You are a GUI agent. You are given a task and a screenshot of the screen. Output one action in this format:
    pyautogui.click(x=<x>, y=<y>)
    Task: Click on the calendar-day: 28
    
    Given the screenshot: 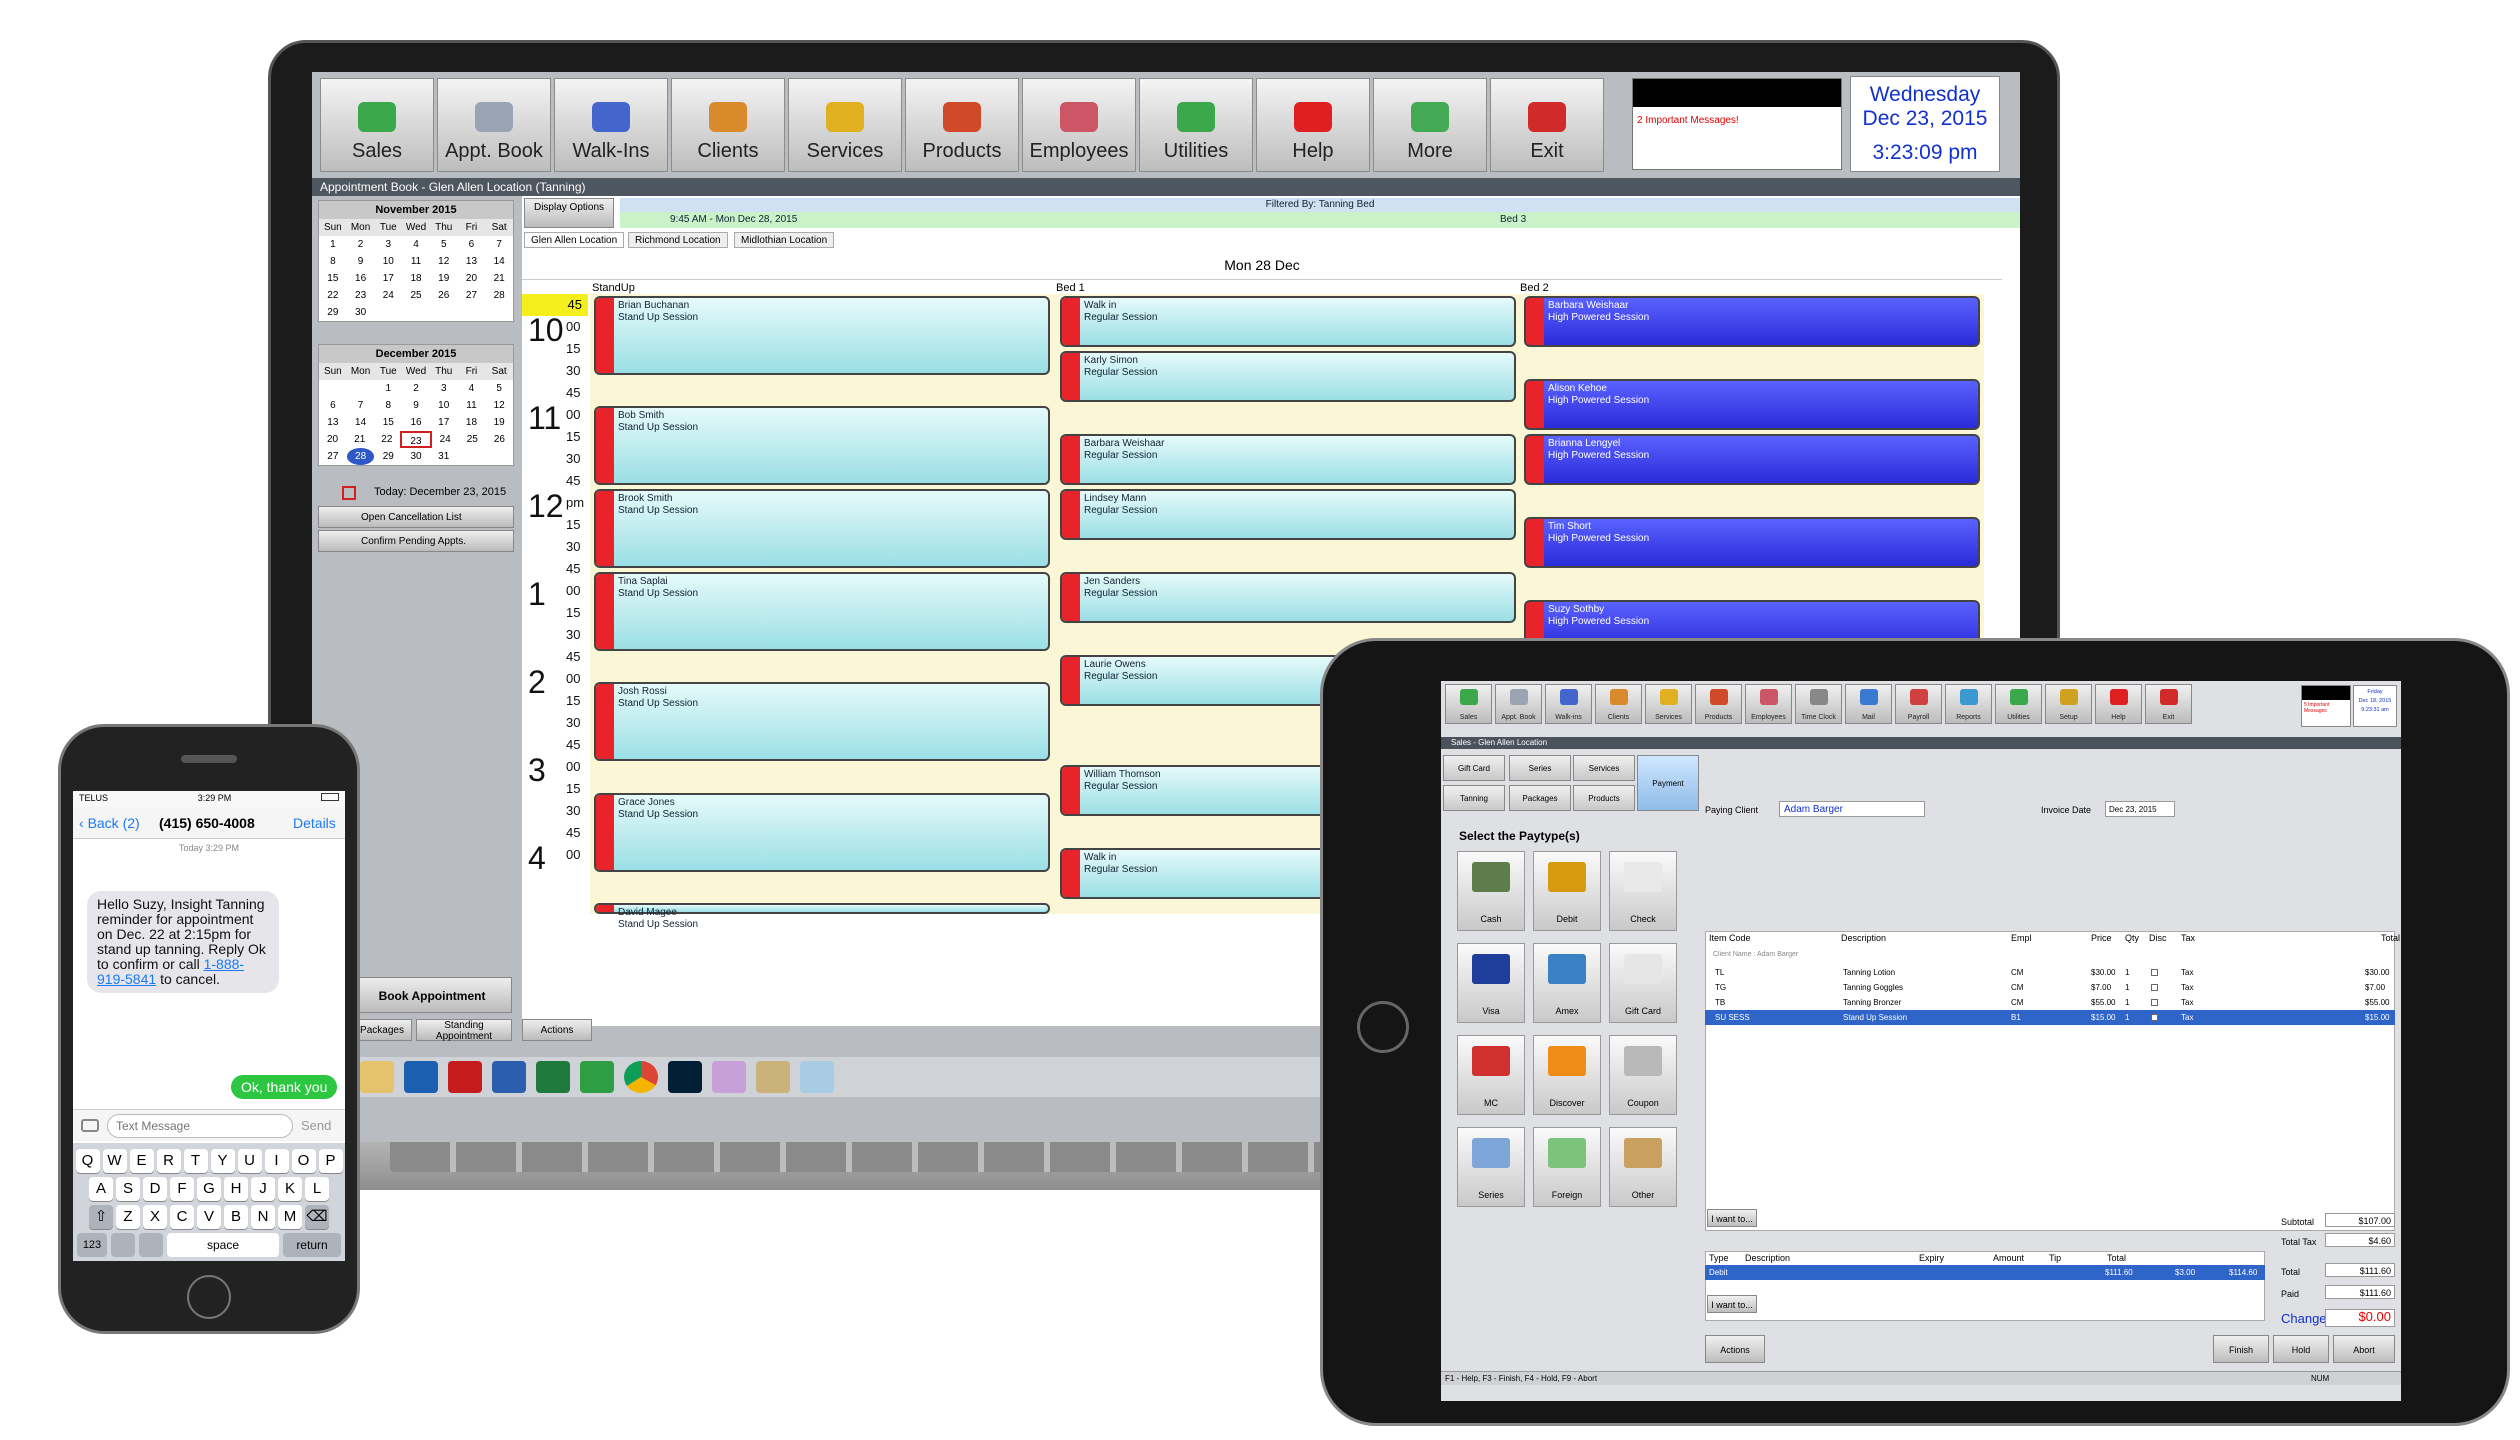 What is the action you would take?
    pyautogui.click(x=360, y=456)
    